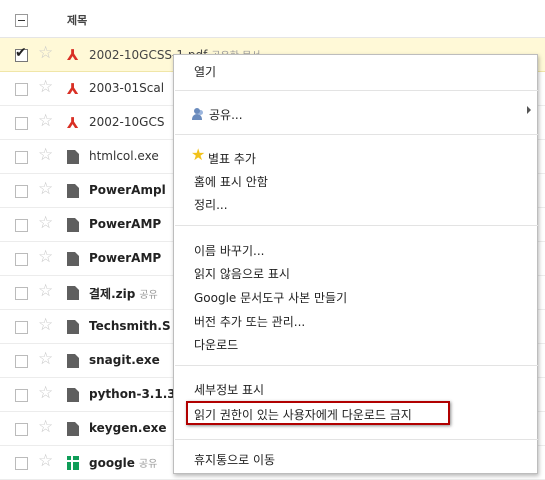  Describe the element at coordinates (130, 326) in the screenshot. I see `file-name: Techsmith.S` at that location.